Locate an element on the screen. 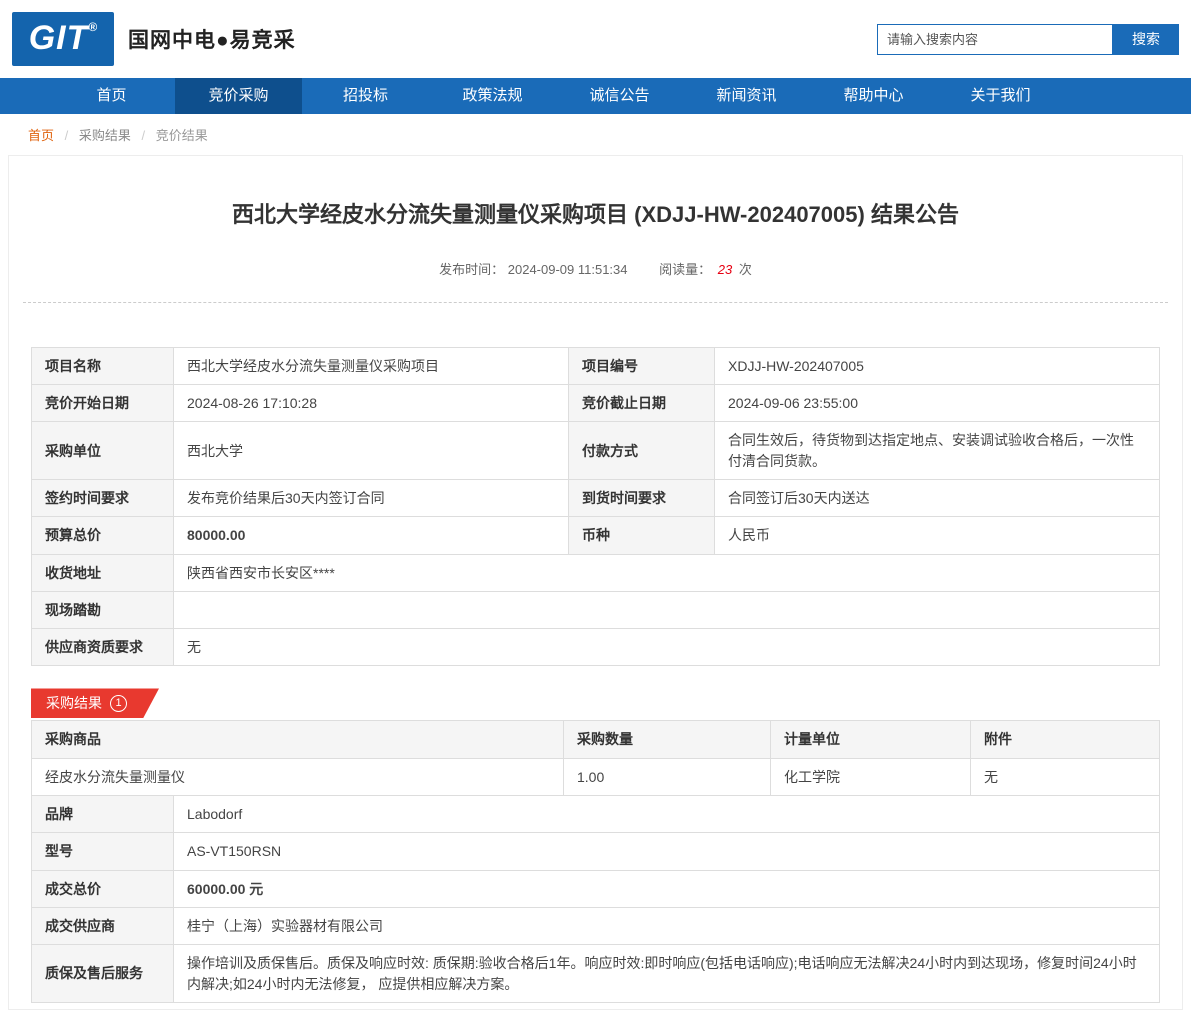  result-header-unit: 计量单位 is located at coordinates (870, 739).